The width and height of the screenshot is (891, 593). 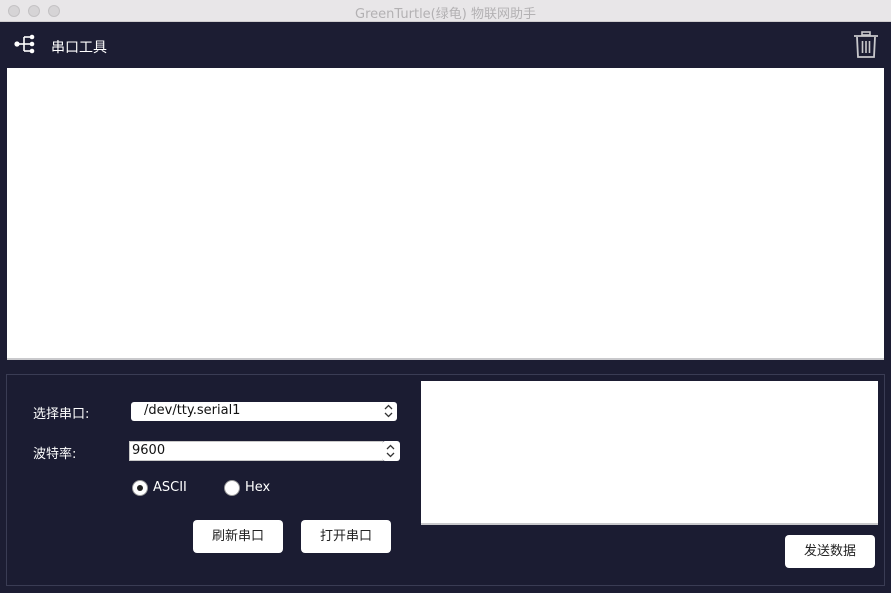 What do you see at coordinates (264, 411) in the screenshot?
I see `port-select: /dev/tty.serial1` at bounding box center [264, 411].